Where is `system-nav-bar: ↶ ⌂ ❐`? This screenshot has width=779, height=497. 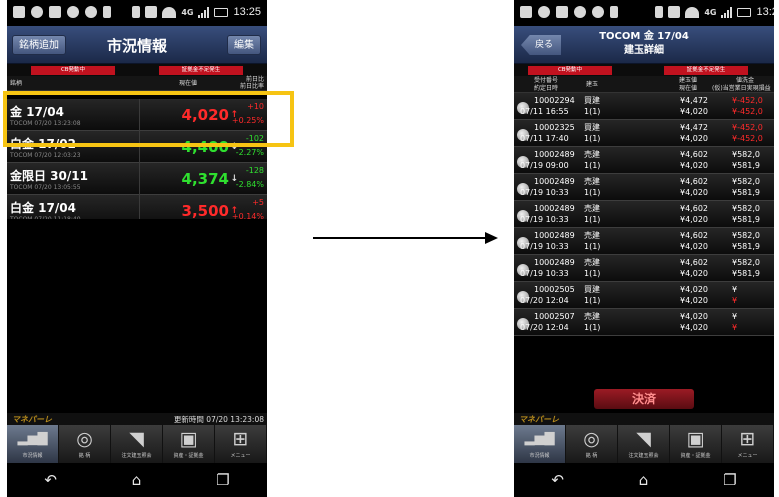 system-nav-bar: ↶ ⌂ ❐ is located at coordinates (137, 480).